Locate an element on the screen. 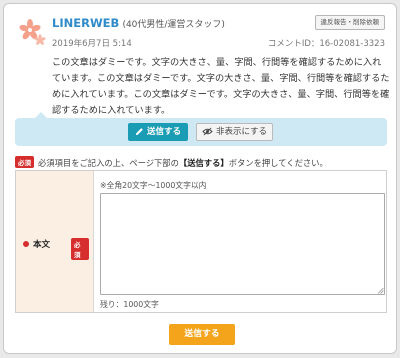 The image size is (400, 358). body-field-label: 本文 is located at coordinates (36, 244).